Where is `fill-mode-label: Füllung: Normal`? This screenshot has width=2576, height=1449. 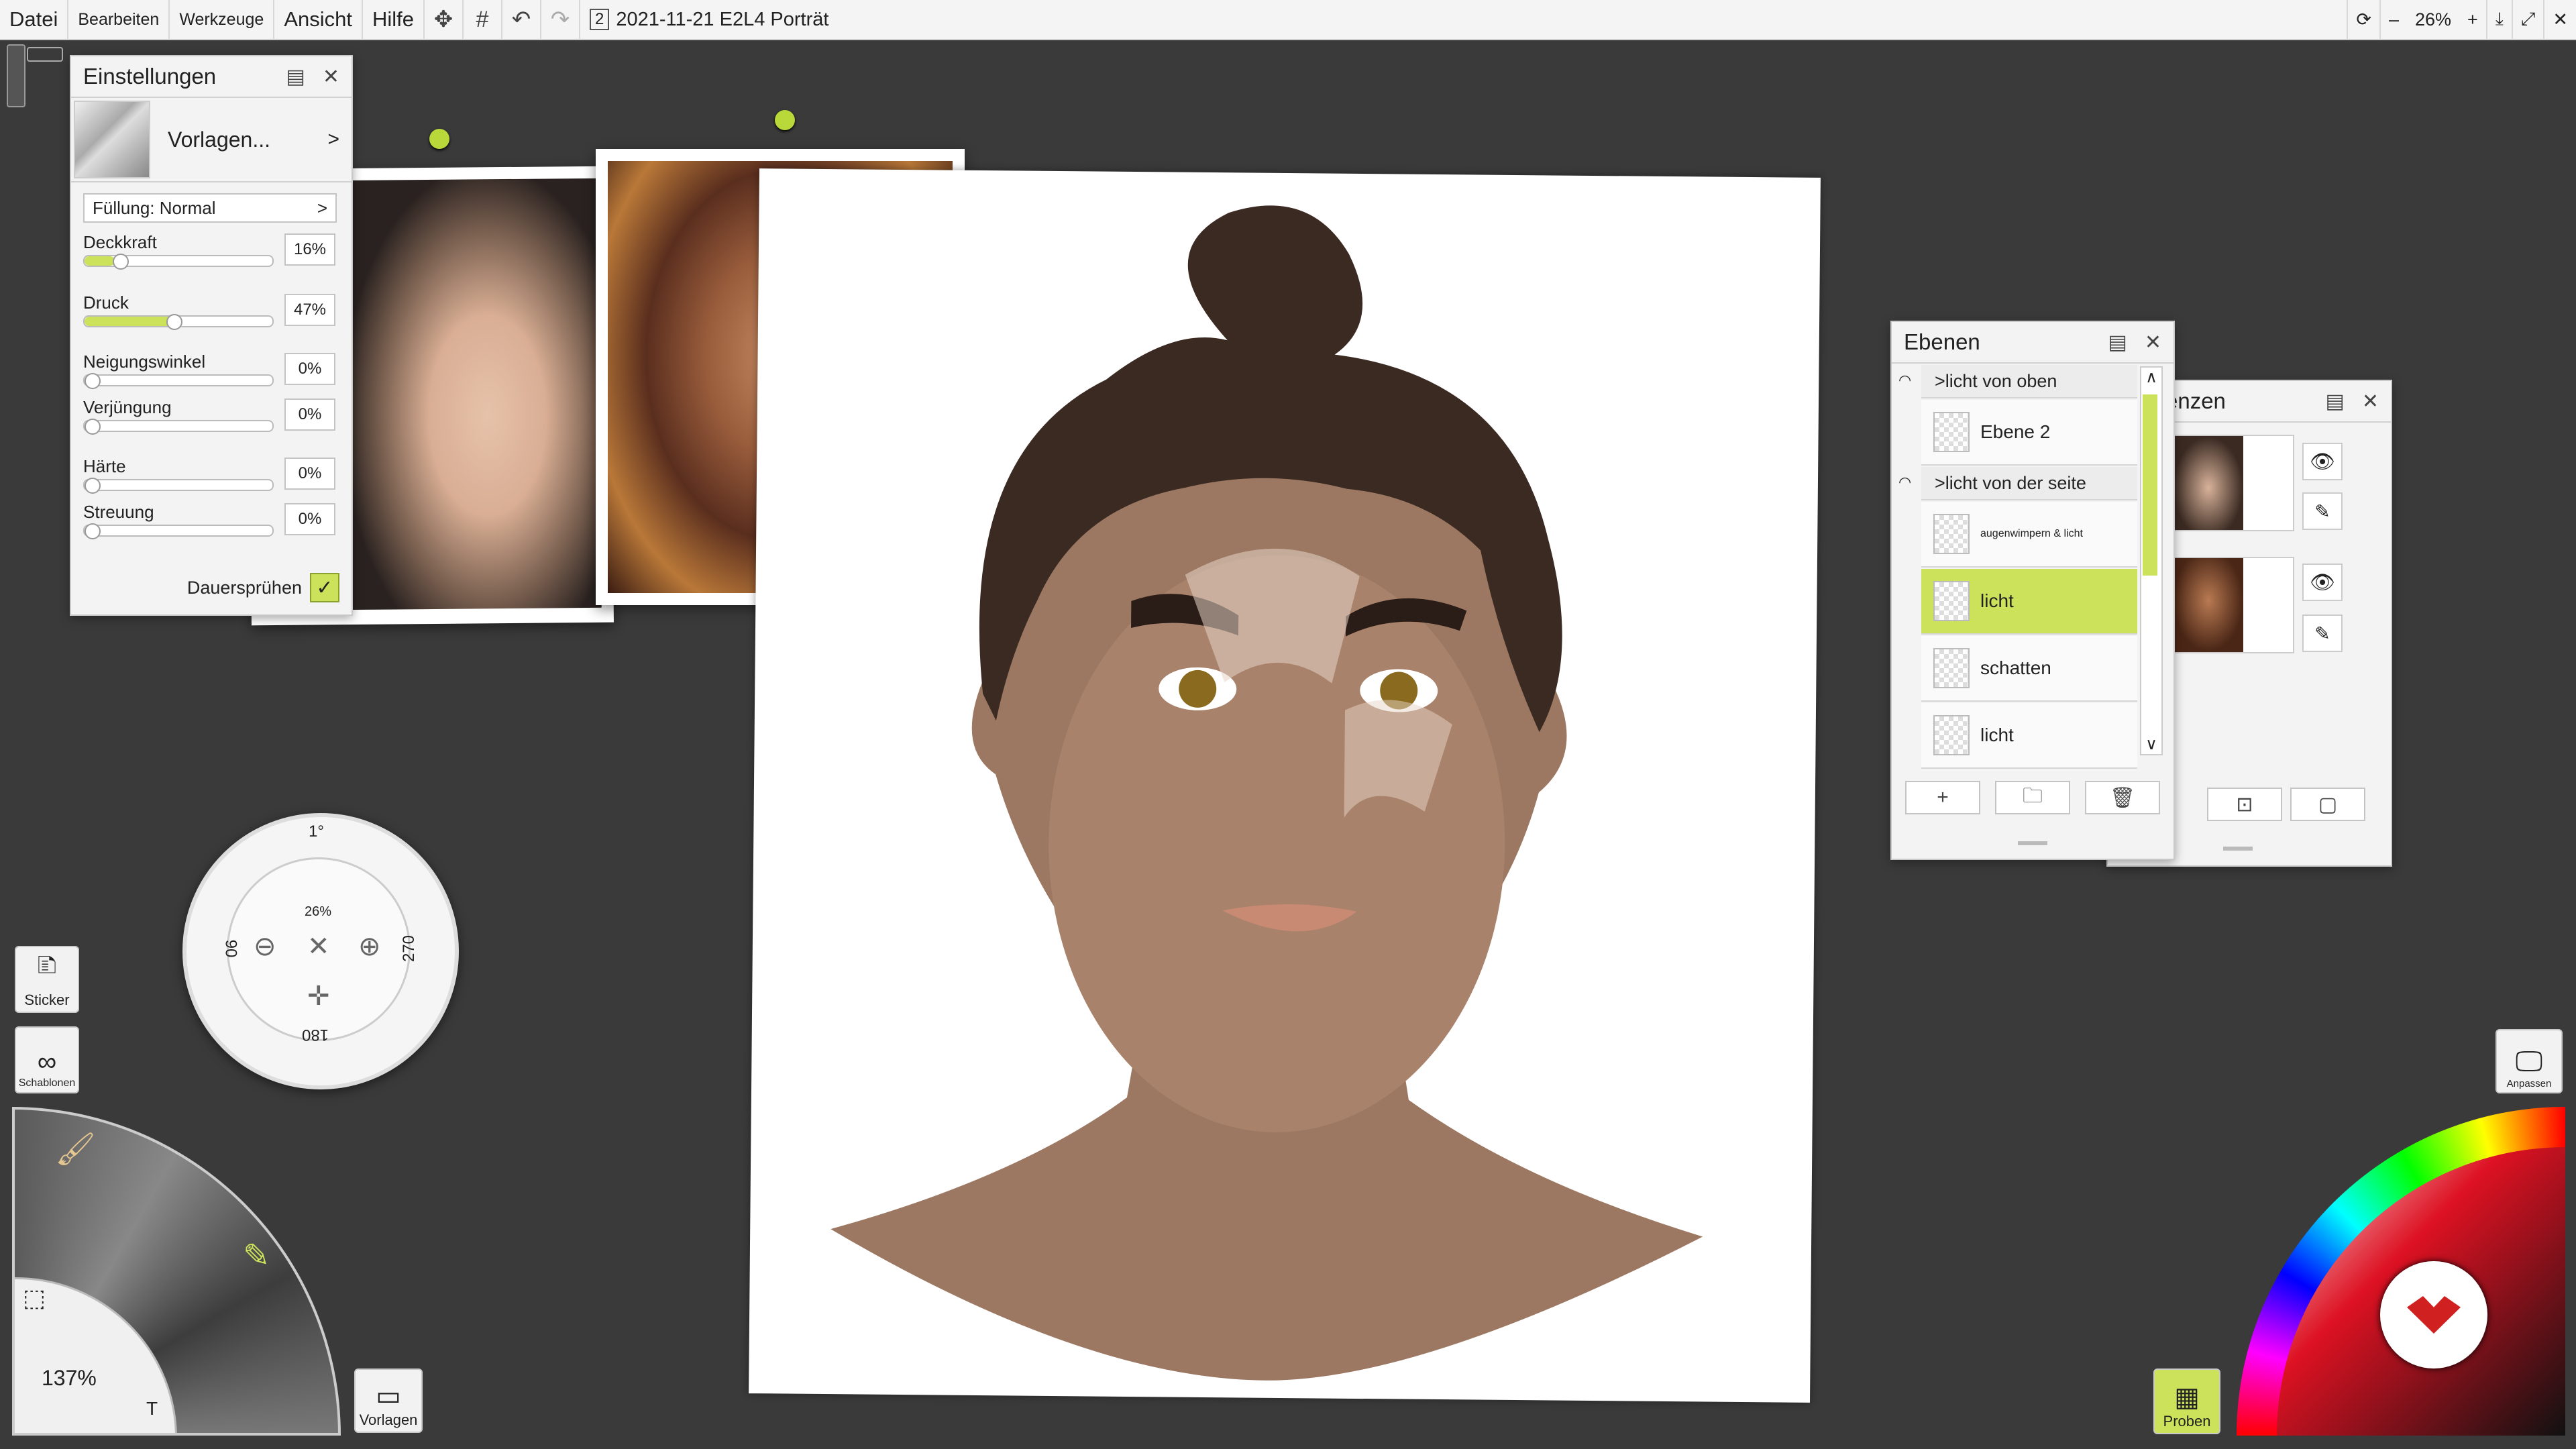 fill-mode-label: Füllung: Normal is located at coordinates (154, 207).